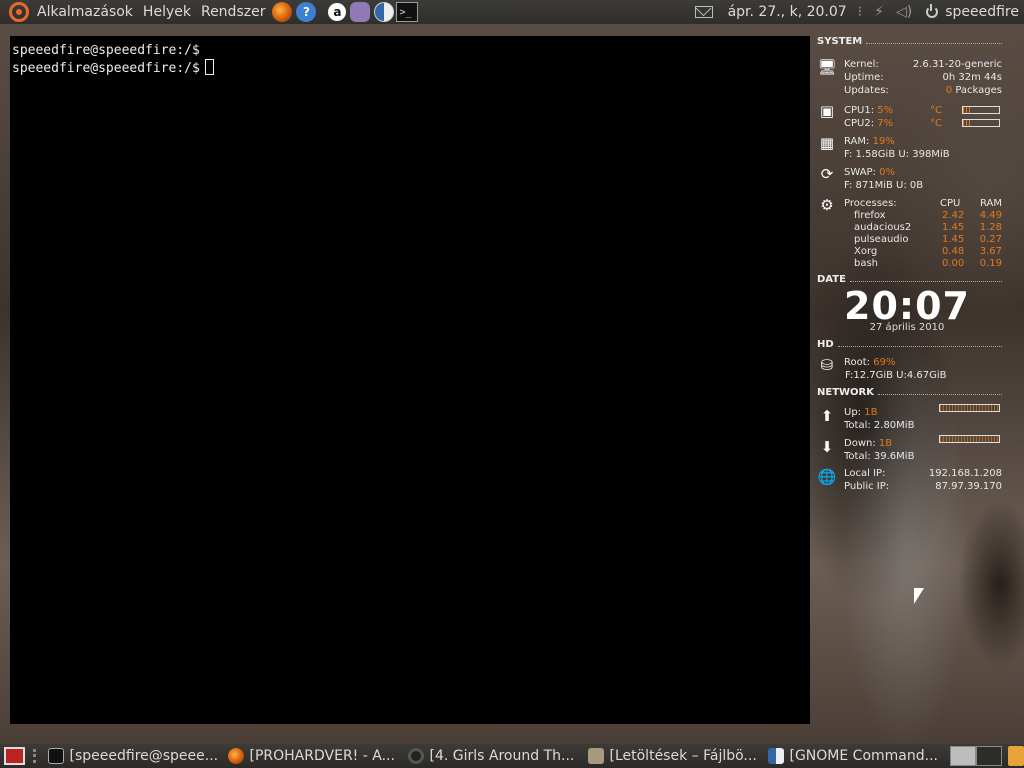  Describe the element at coordinates (932, 11) in the screenshot. I see `power-icon` at that location.